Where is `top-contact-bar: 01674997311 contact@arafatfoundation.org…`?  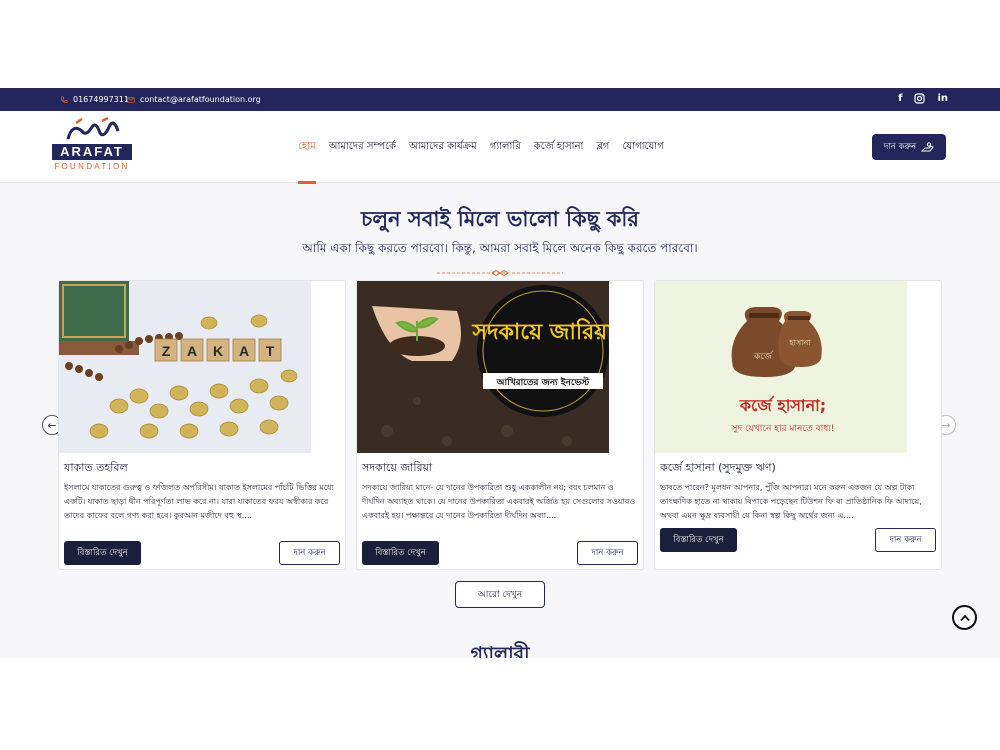
top-contact-bar: 01674997311 contact@arafatfoundation.org… is located at coordinates (500, 99).